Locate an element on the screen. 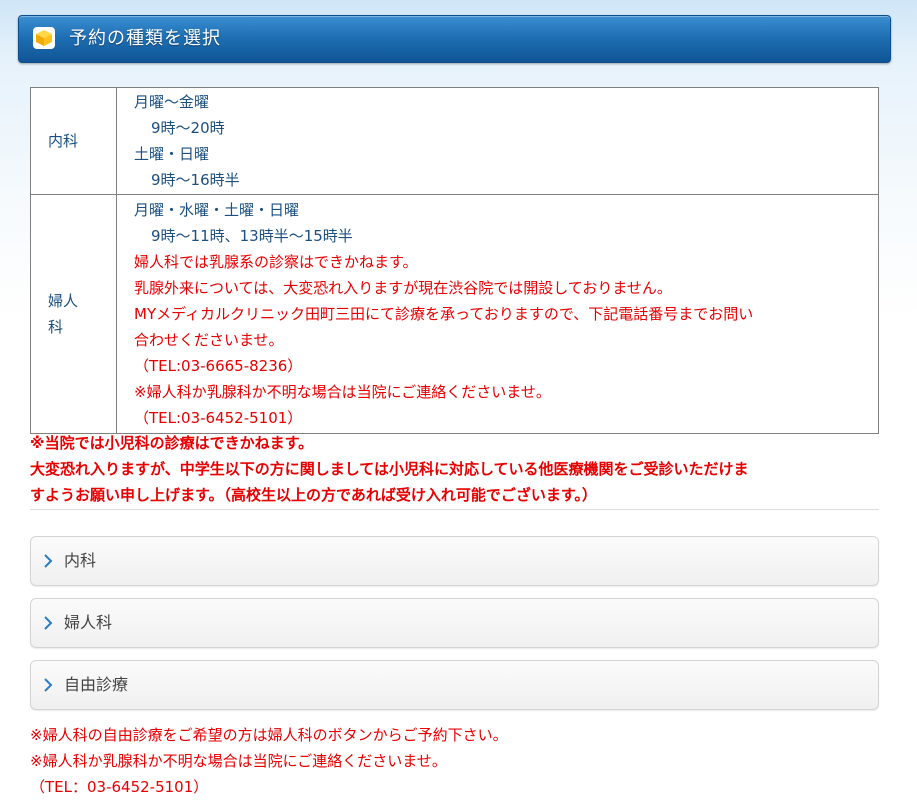 This screenshot has height=810, width=917. footnote-line: ※婦人科か乳腺科か不明な場合は当院にご連絡くださいませ。 is located at coordinates (238, 761).